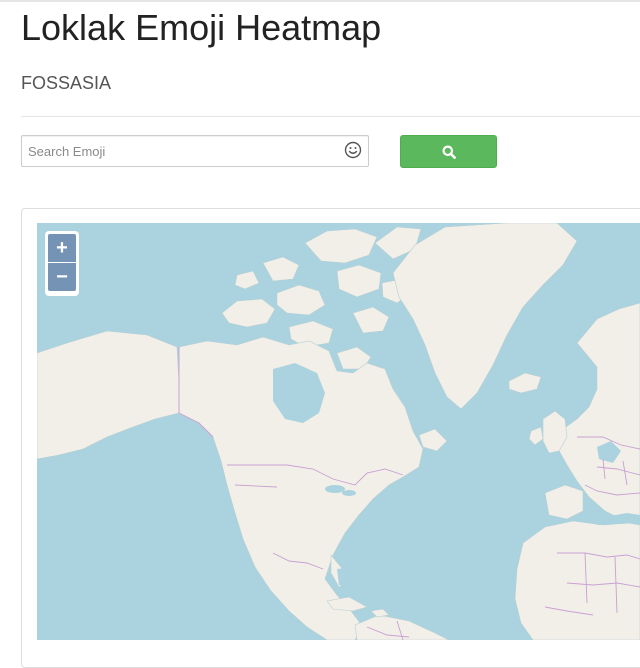 This screenshot has width=640, height=668. I want to click on page-title: Loklak Emoji Heatmap, so click(201, 27).